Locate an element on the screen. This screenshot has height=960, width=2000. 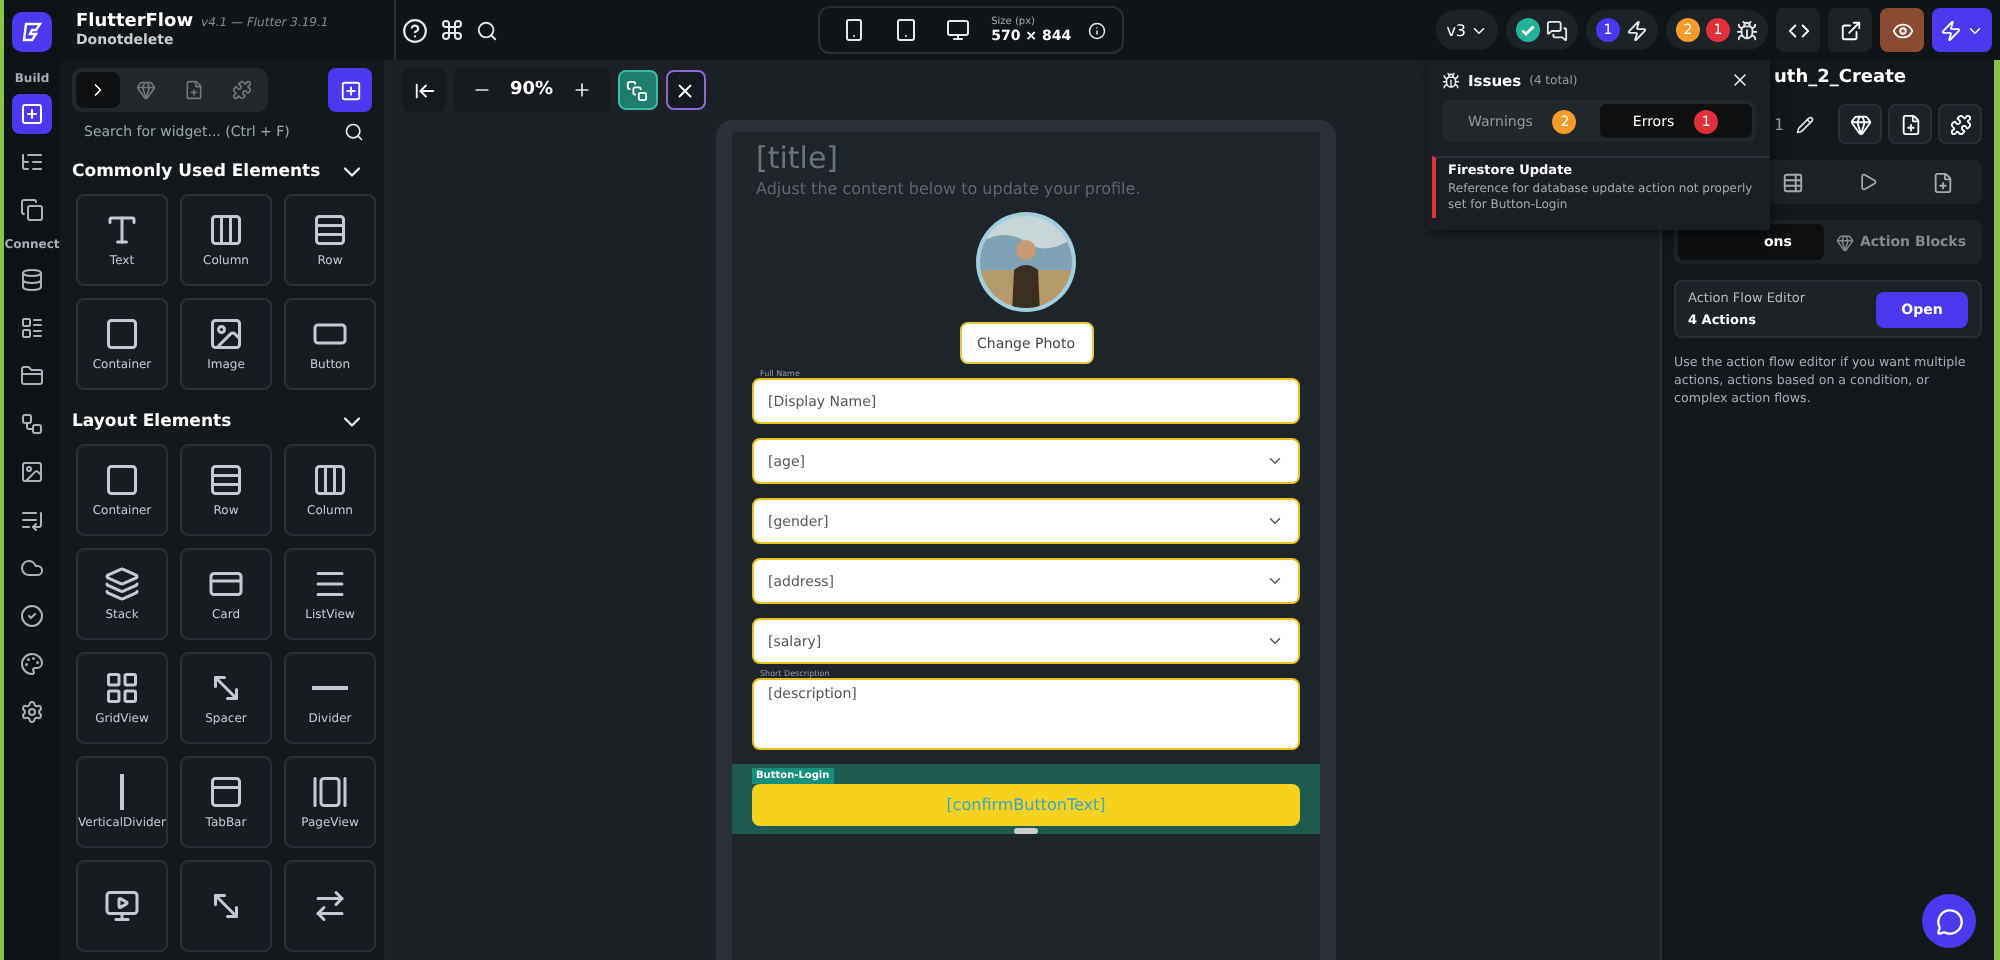
folder-icon is located at coordinates (32, 376).